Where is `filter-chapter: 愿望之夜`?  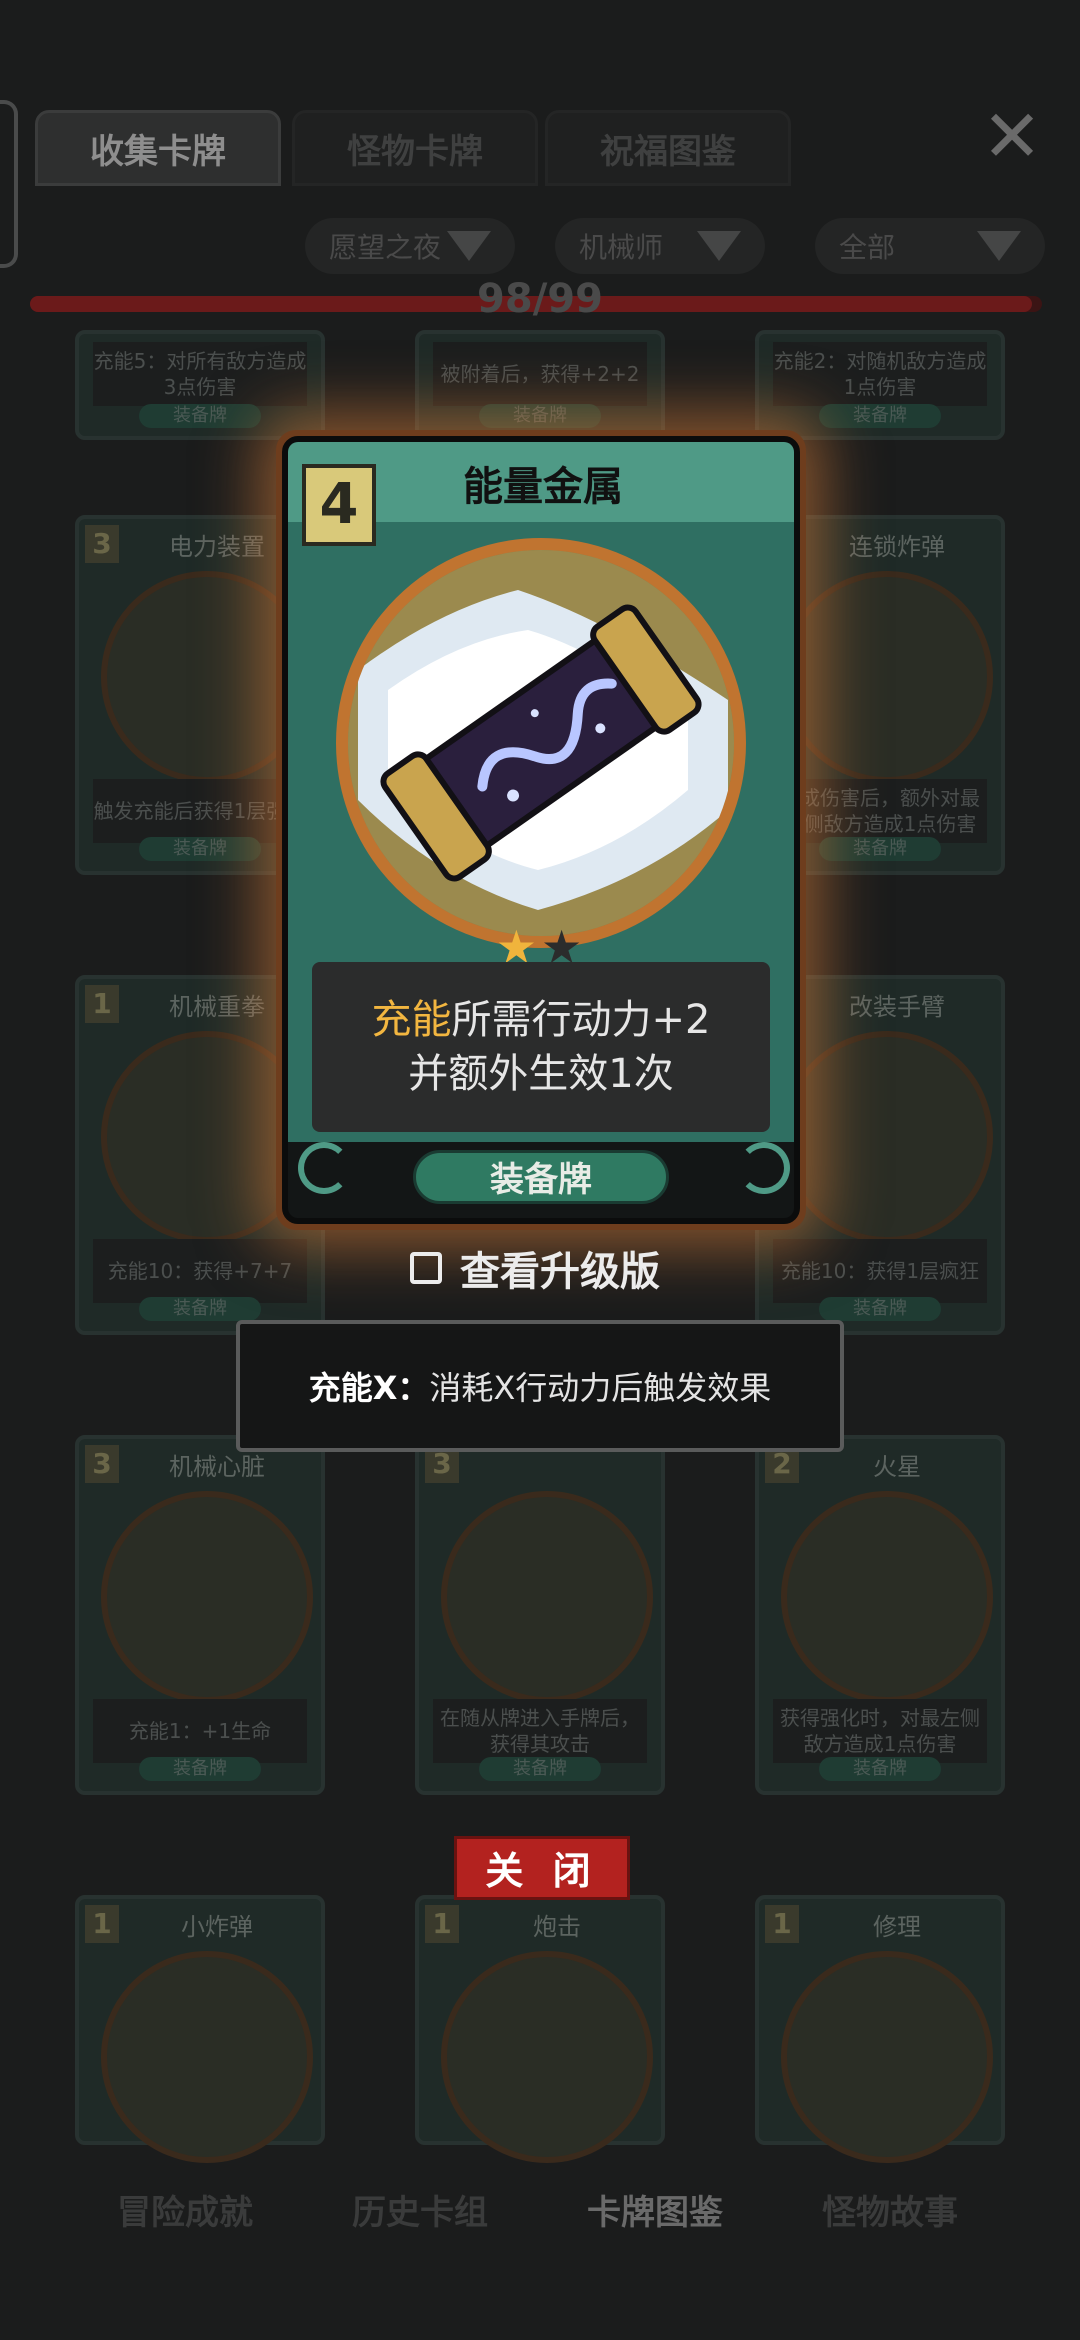 filter-chapter: 愿望之夜 is located at coordinates (410, 246).